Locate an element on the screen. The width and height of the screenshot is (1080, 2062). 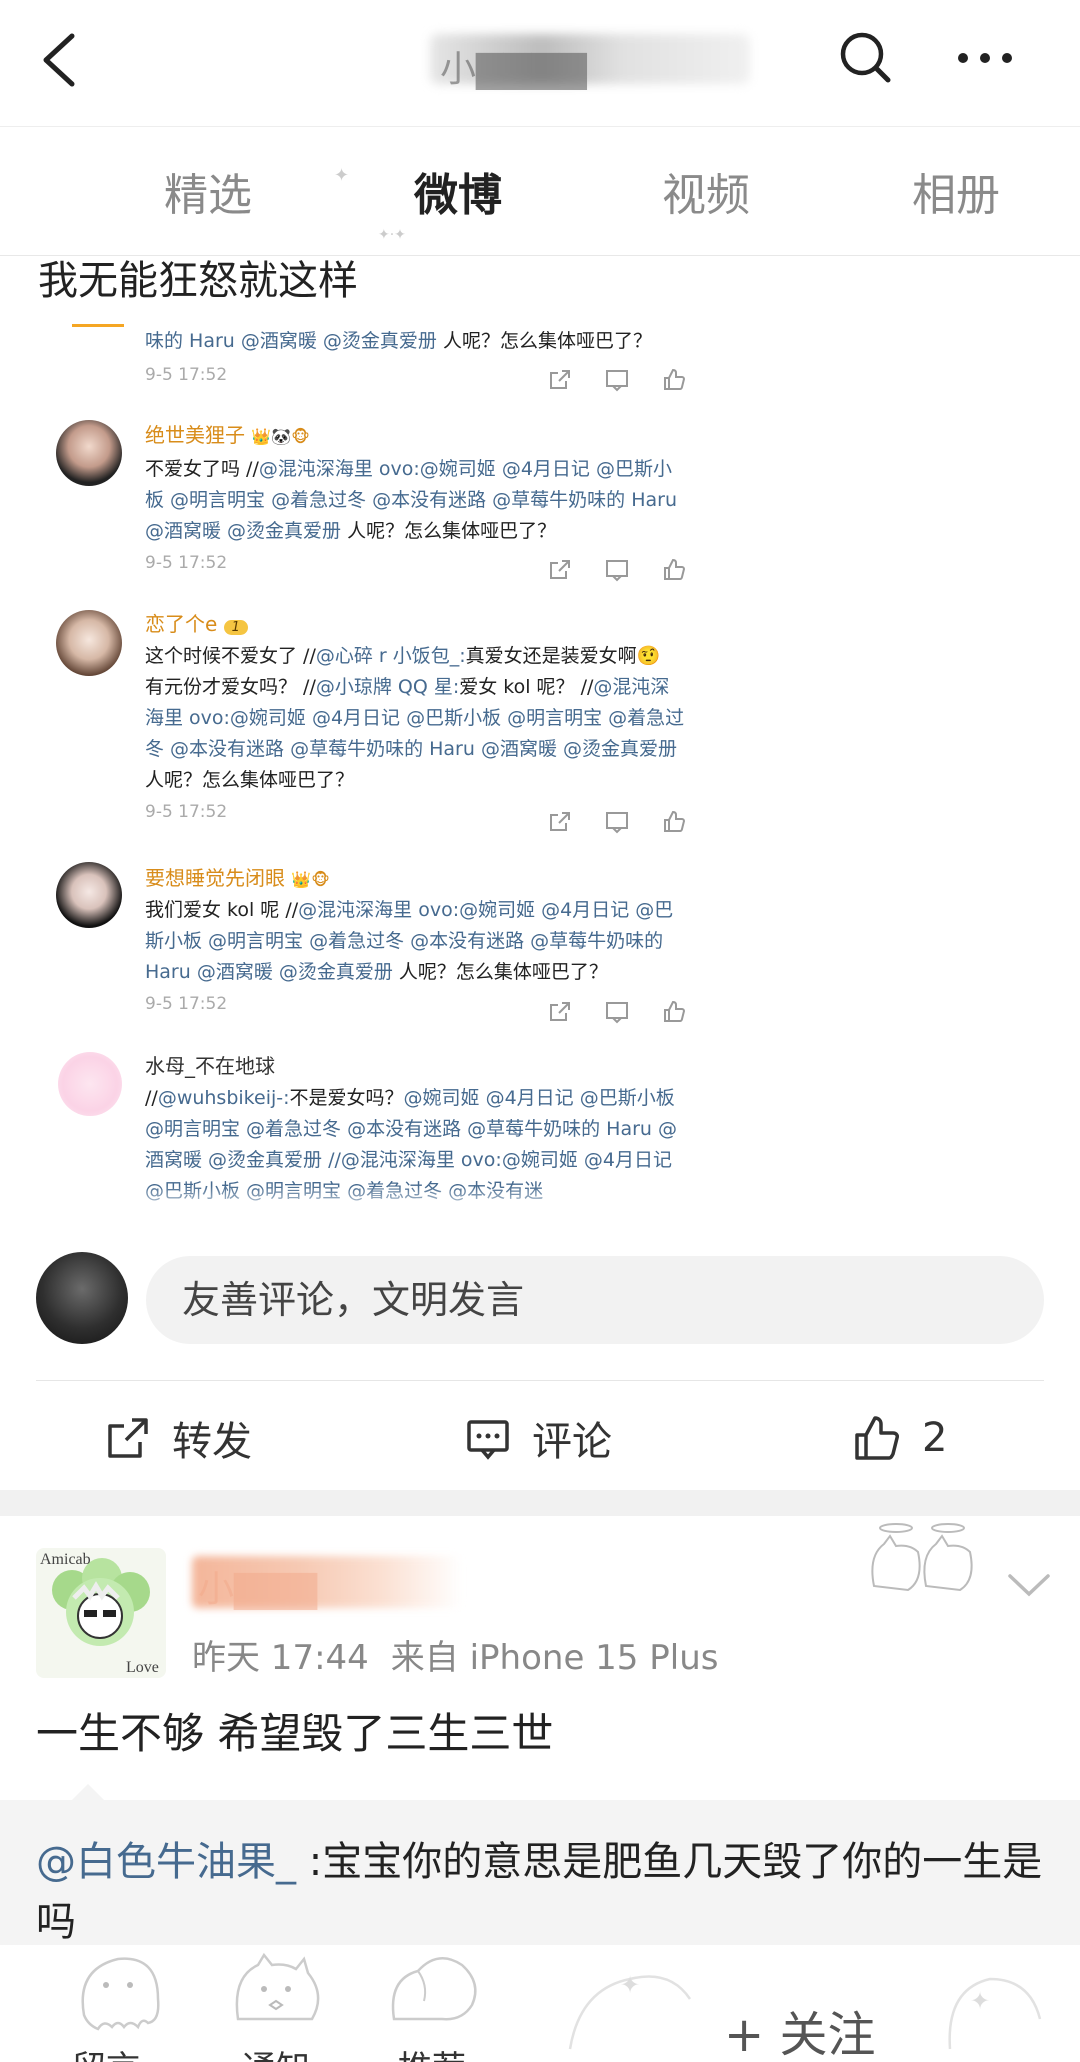
more-options-icon is located at coordinates (985, 58).